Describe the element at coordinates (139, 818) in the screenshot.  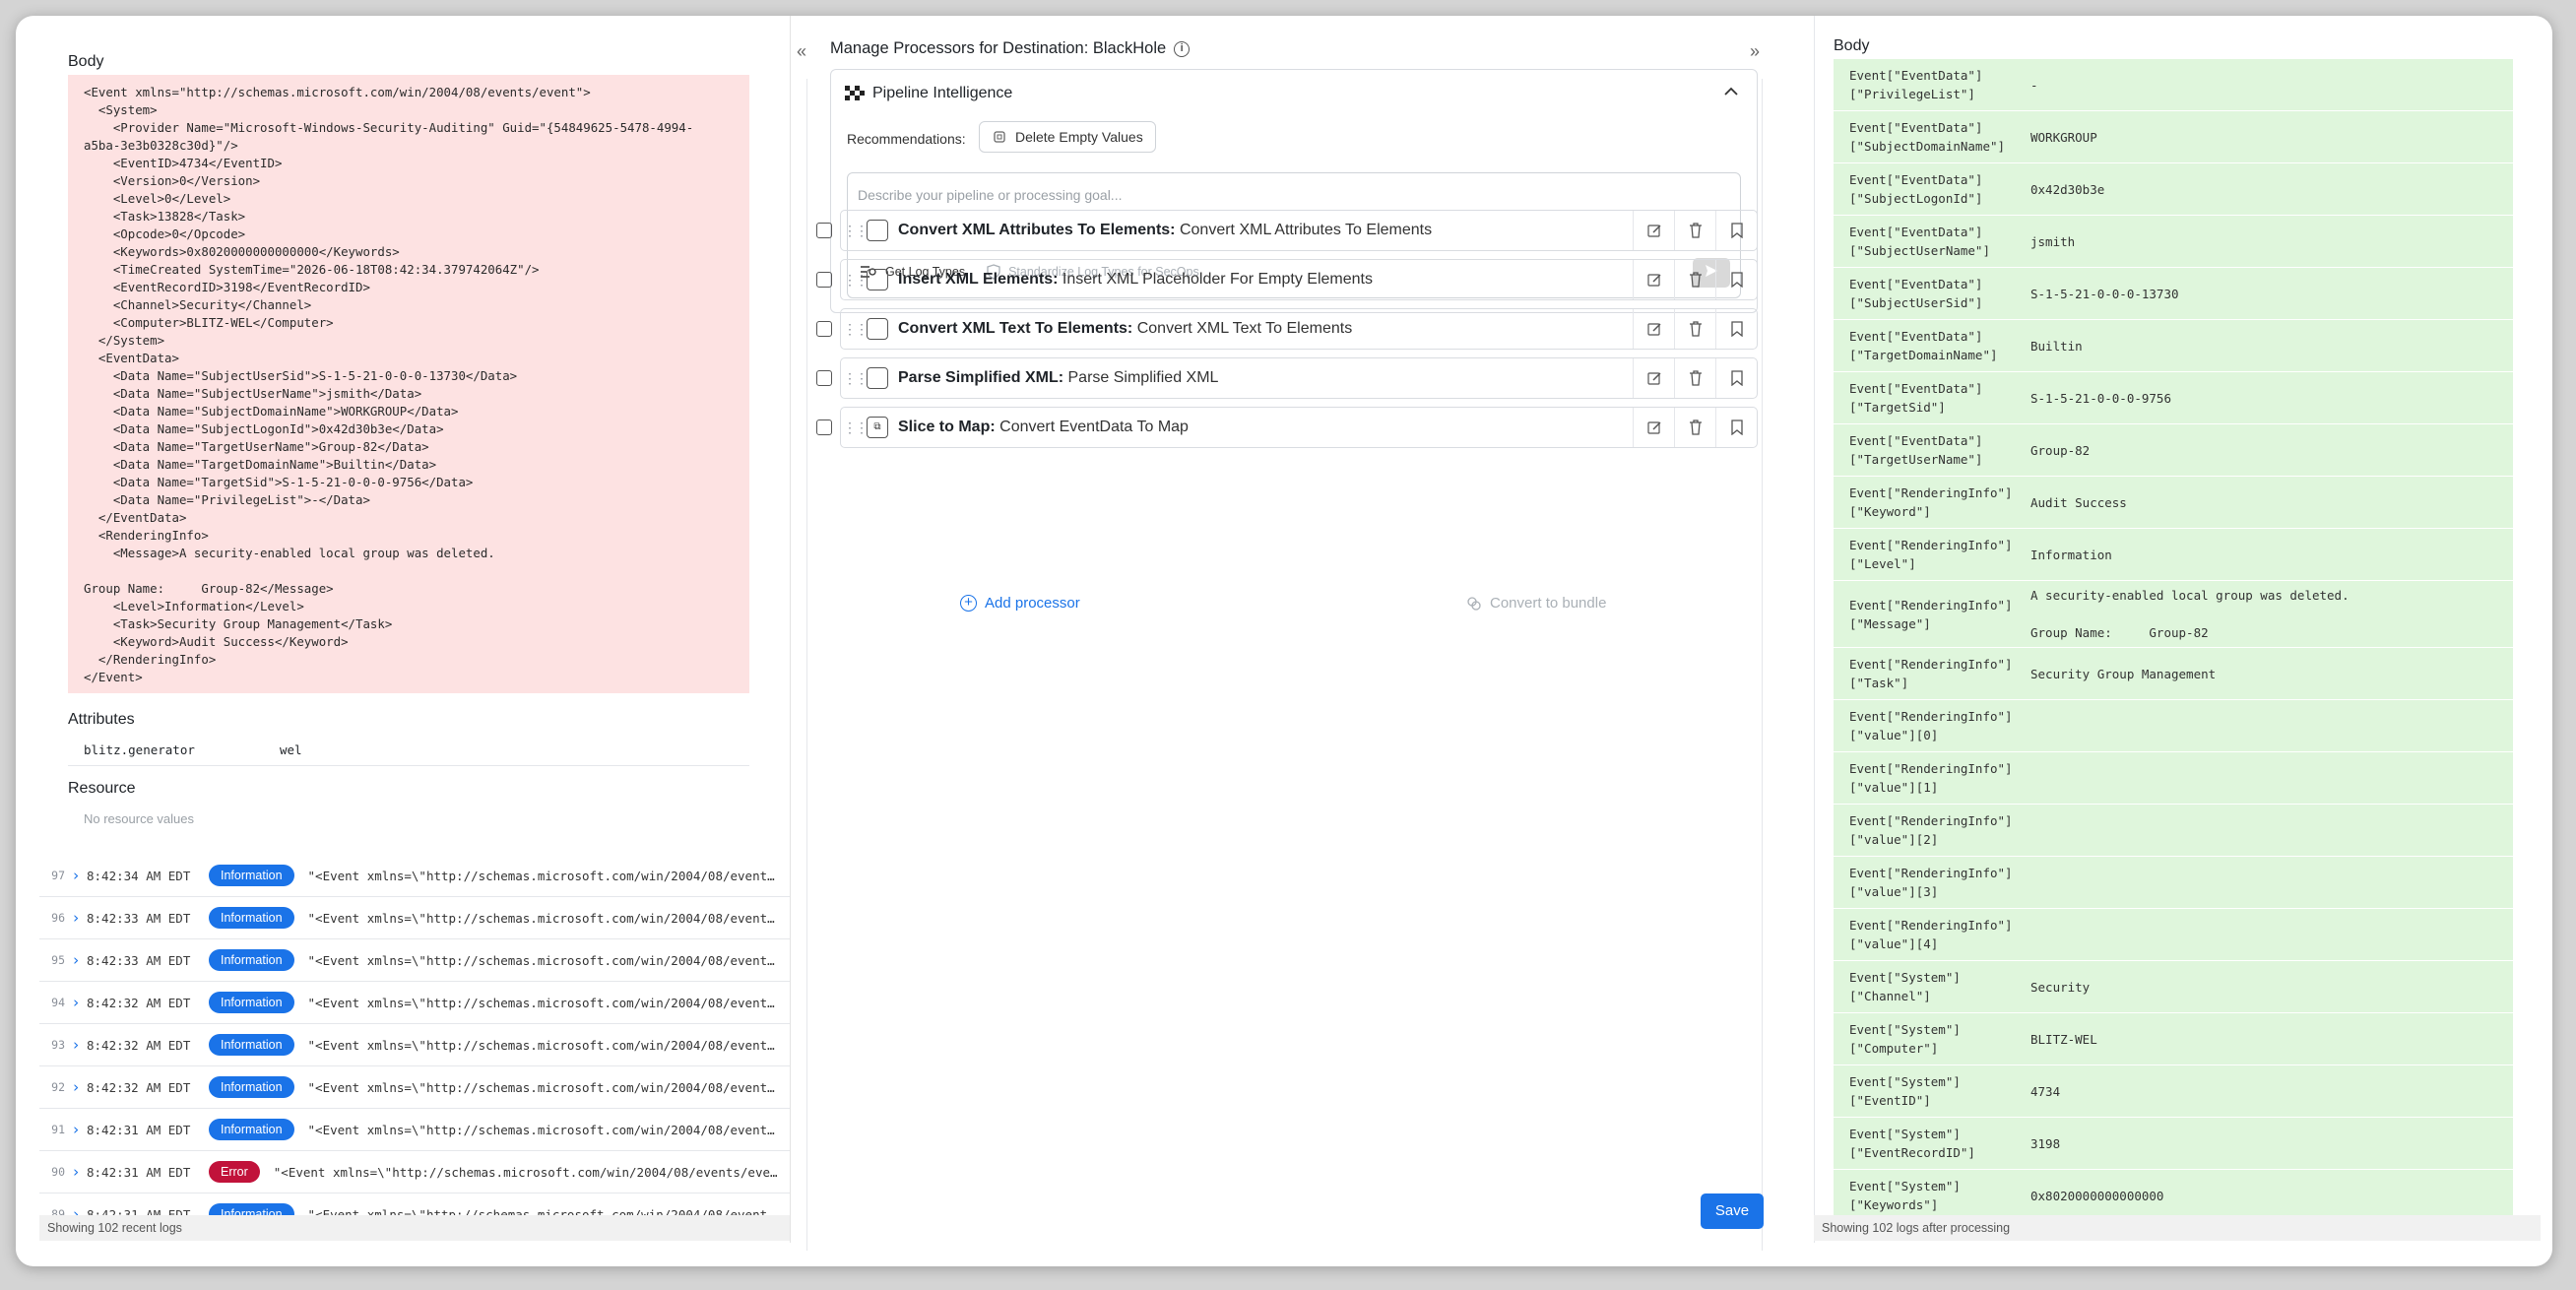
I see `resource-empty-text: No resource values` at that location.